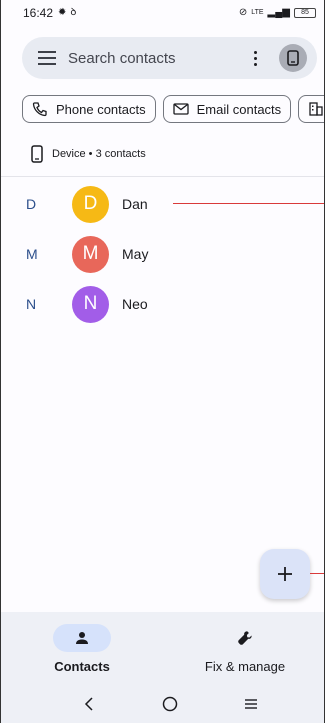 The width and height of the screenshot is (325, 723). Describe the element at coordinates (73, 12) in the screenshot. I see `notification-icon: ꝺ` at that location.